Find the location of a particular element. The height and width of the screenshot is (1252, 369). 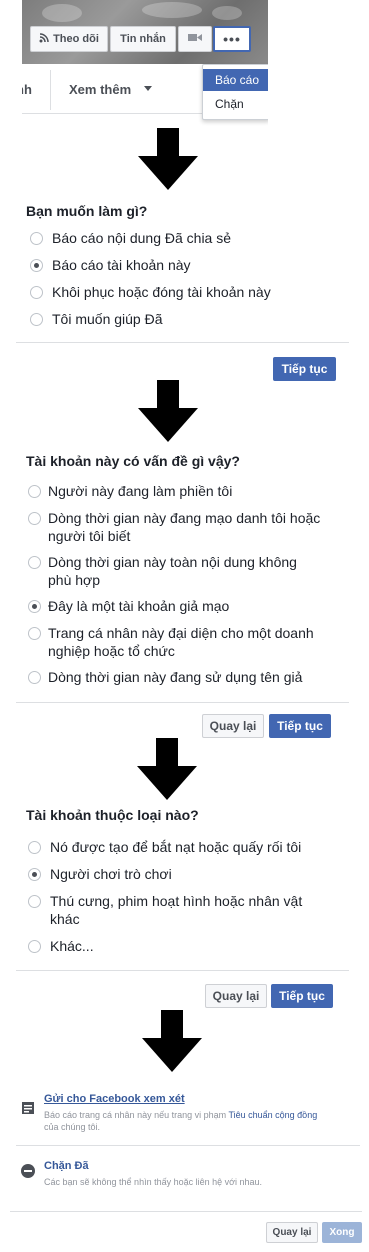

step1-option: Tôi muốn giúp Đã is located at coordinates (107, 319).